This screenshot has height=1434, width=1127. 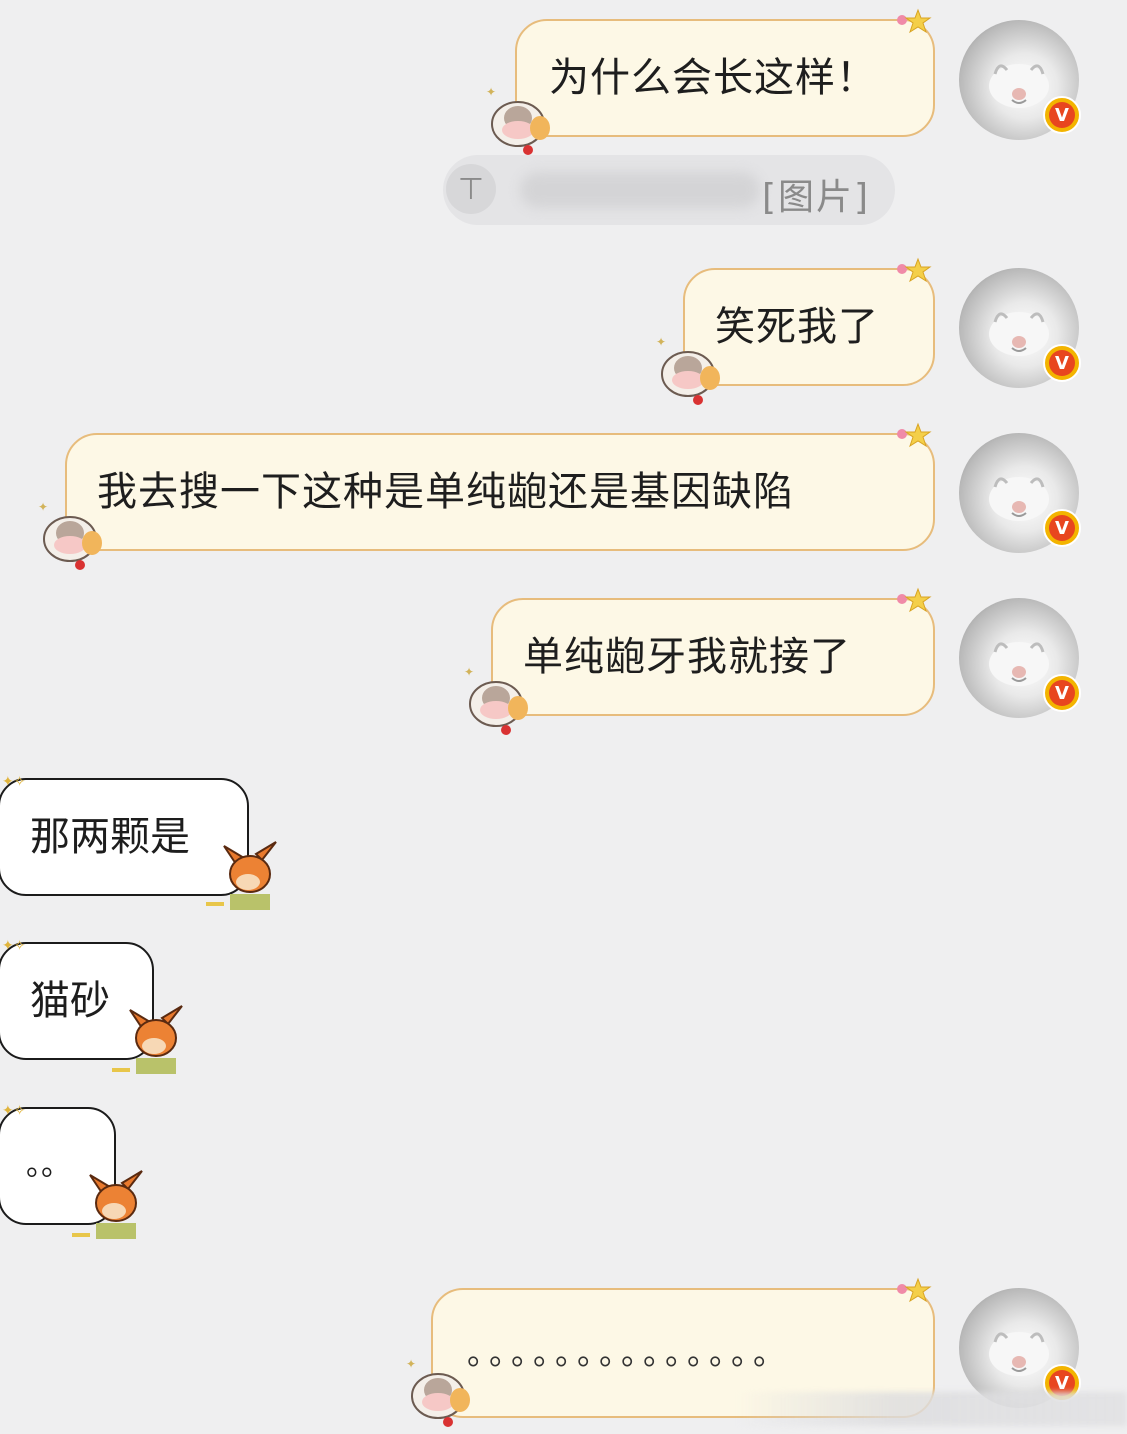 What do you see at coordinates (629, 1353) in the screenshot?
I see `message-text: 。。。。。。。。。。。。。。` at bounding box center [629, 1353].